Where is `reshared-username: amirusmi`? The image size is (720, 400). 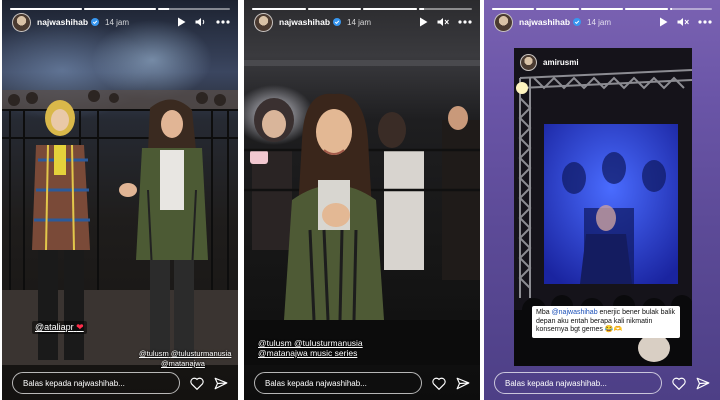 reshared-username: amirusmi is located at coordinates (561, 62).